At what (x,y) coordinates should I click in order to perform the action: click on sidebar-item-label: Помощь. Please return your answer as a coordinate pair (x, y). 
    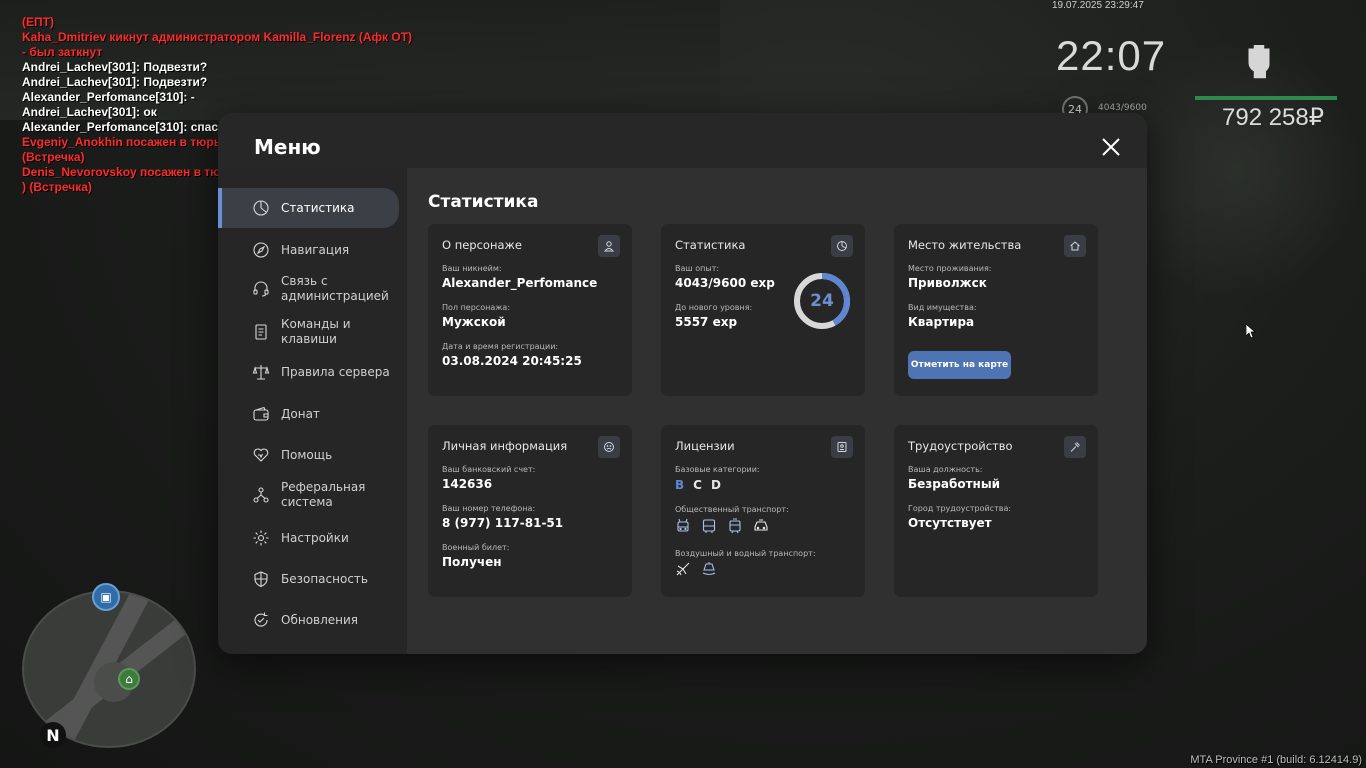
    Looking at the image, I should click on (307, 454).